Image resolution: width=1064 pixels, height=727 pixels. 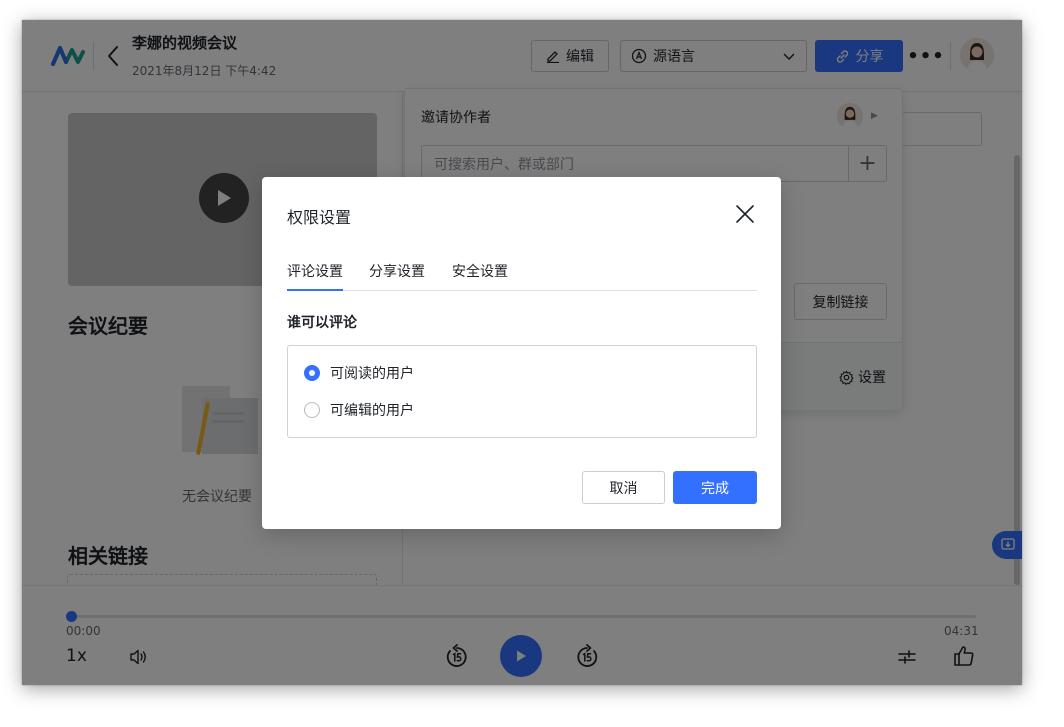 I want to click on tab-security-settings: 安全设置, so click(x=480, y=276).